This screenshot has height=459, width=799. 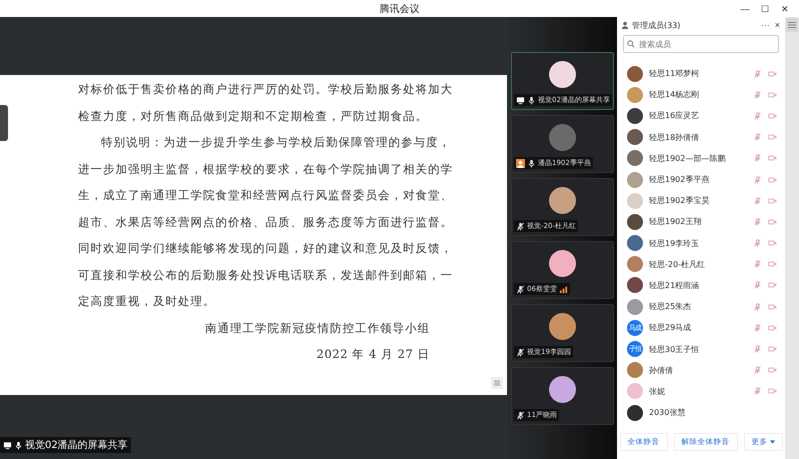 What do you see at coordinates (701, 44) in the screenshot?
I see `search-field: 搜索成员` at bounding box center [701, 44].